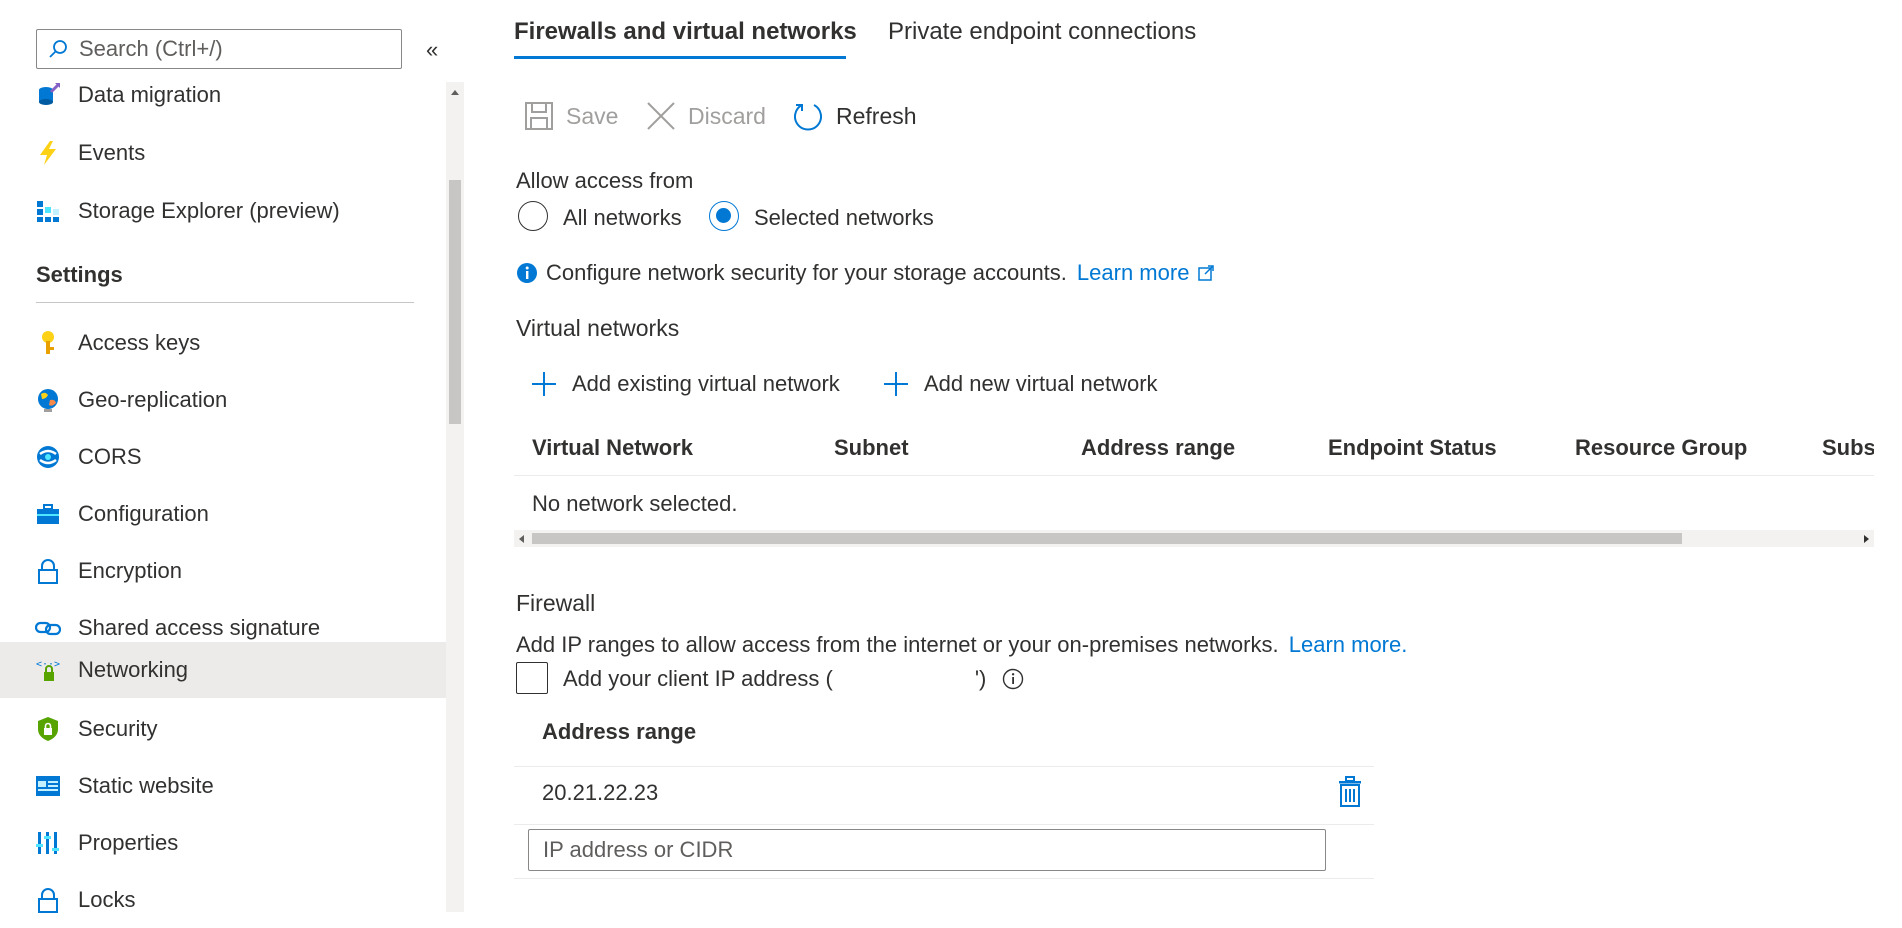 The height and width of the screenshot is (928, 1902). I want to click on info-outline-icon, so click(1013, 679).